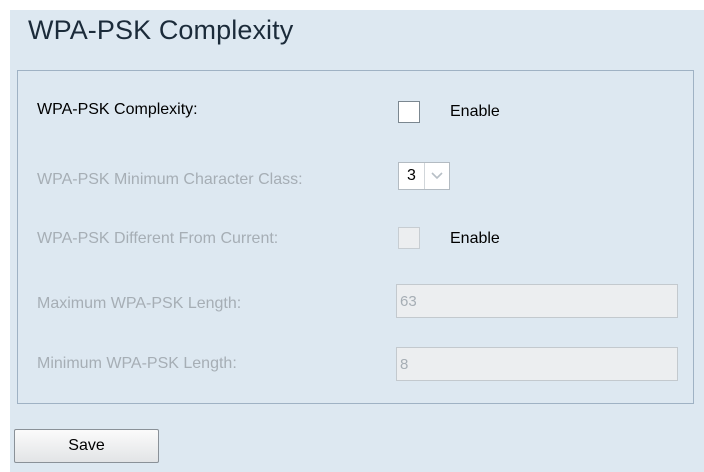 The image size is (704, 472). What do you see at coordinates (158, 238) in the screenshot?
I see `different-from-current-label: WPA-PSK Different From Current:` at bounding box center [158, 238].